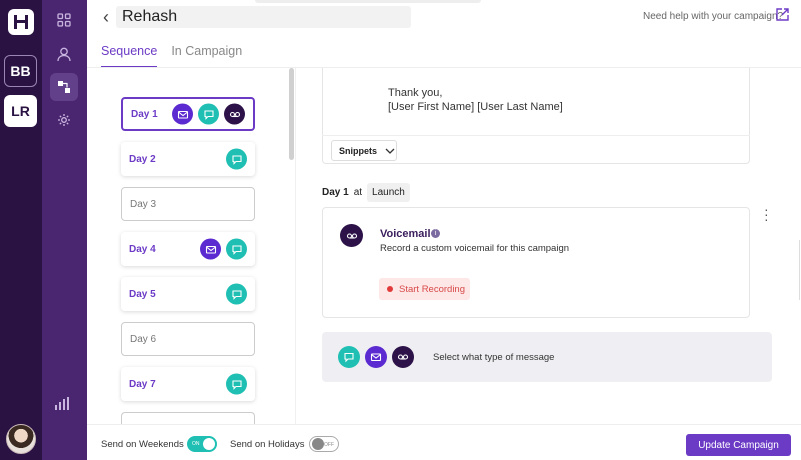  I want to click on day-label: Day 6, so click(143, 339).